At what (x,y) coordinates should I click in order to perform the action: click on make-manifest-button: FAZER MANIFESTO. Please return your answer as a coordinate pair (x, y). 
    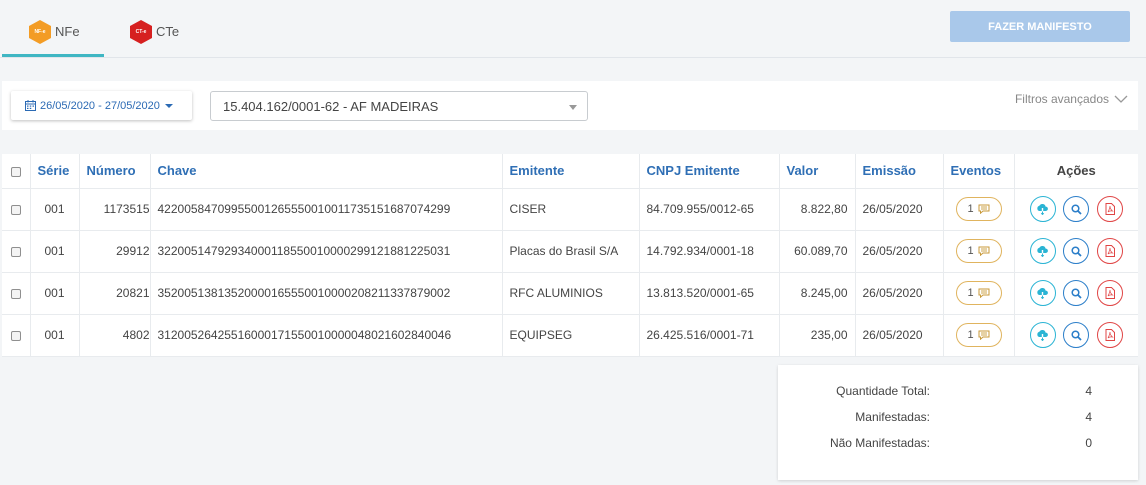
    Looking at the image, I should click on (1040, 26).